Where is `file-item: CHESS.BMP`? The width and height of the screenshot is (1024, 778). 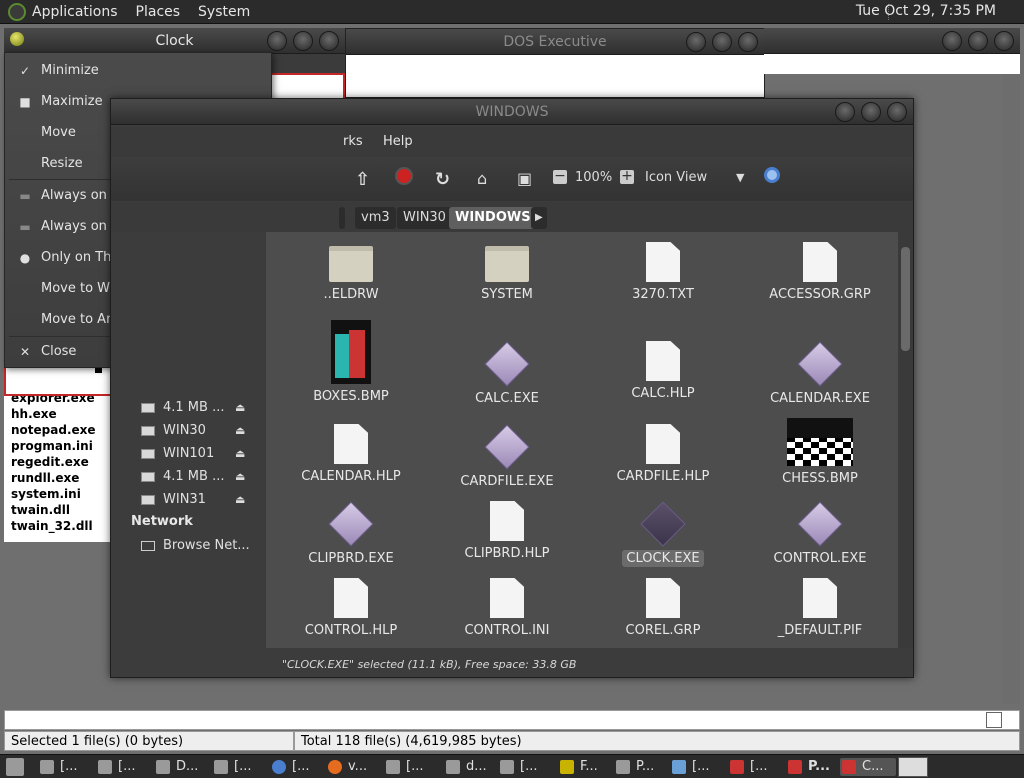
file-item: CHESS.BMP is located at coordinates (820, 452).